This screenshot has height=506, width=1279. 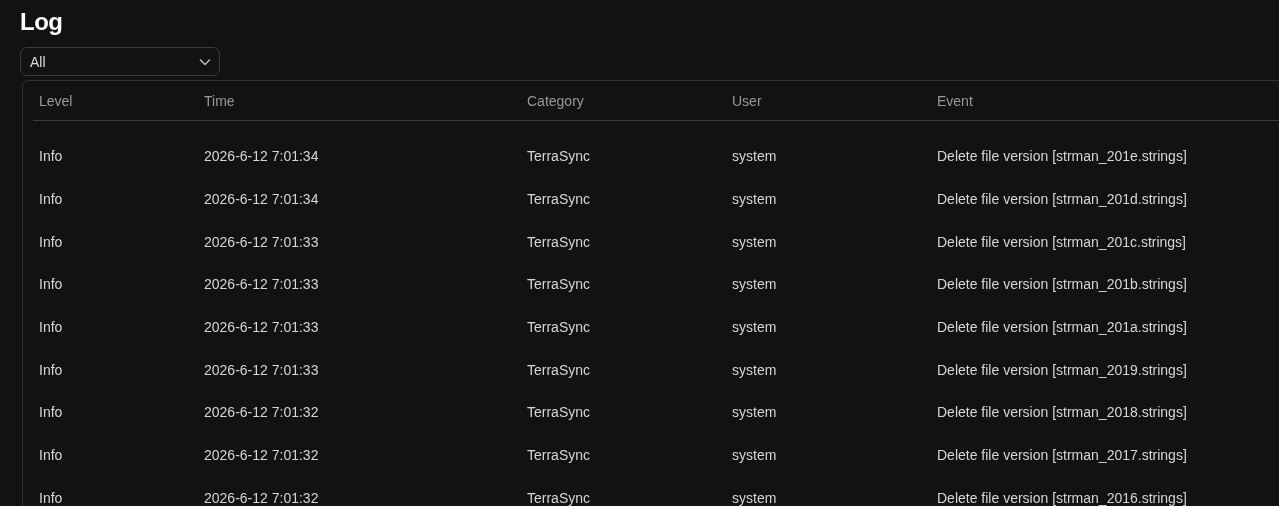 What do you see at coordinates (205, 61) in the screenshot?
I see `chevron-down-icon` at bounding box center [205, 61].